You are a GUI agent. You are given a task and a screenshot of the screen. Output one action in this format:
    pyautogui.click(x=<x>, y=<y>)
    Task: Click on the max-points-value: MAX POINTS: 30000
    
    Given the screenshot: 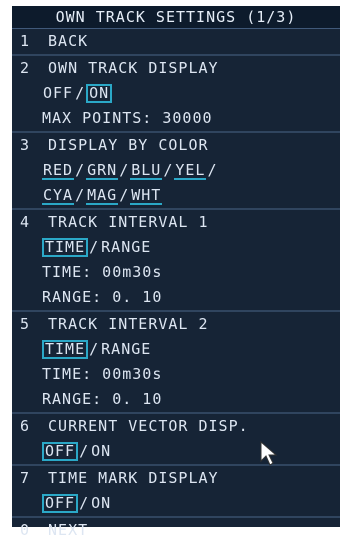 What is the action you would take?
    pyautogui.click(x=127, y=118)
    